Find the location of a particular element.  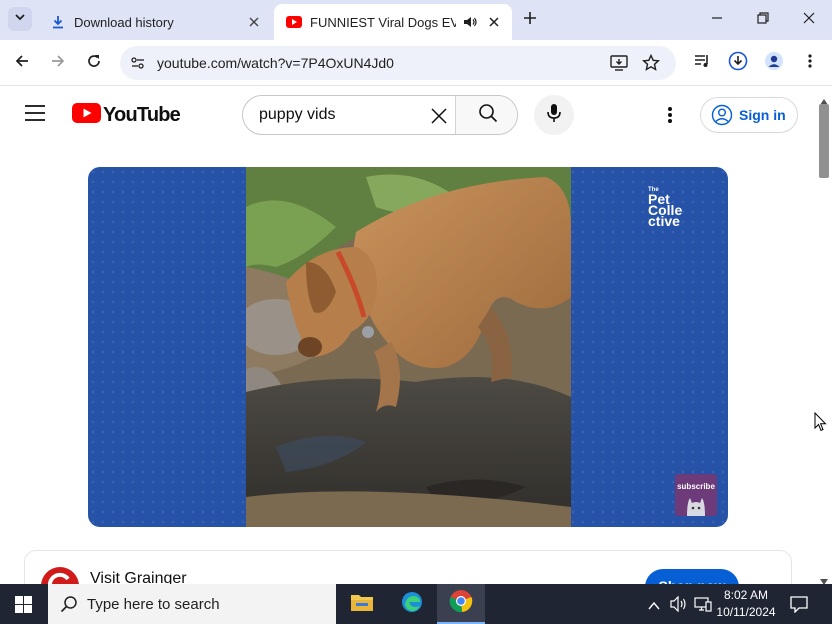

taskbar-search-box: Type here to search is located at coordinates (192, 604).